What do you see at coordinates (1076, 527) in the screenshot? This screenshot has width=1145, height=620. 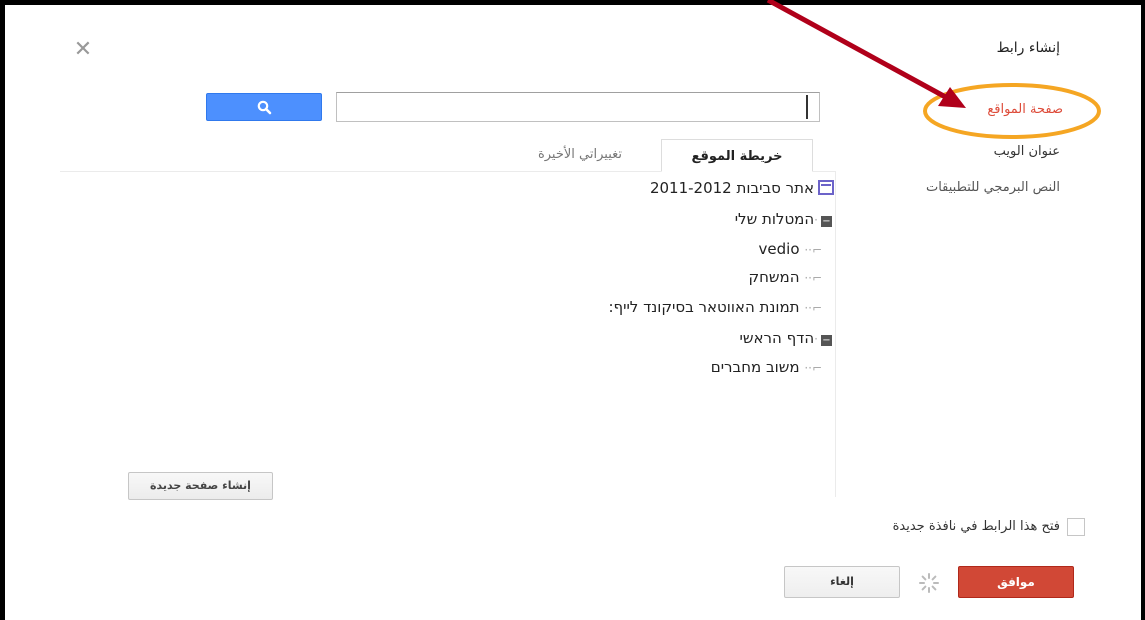 I see `new-window-checkbox` at bounding box center [1076, 527].